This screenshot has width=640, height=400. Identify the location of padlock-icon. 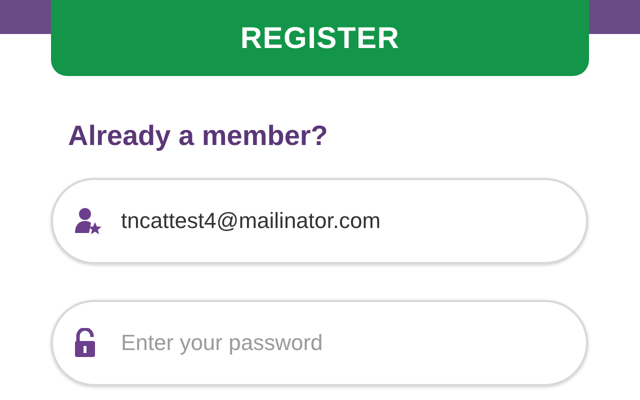
(85, 343).